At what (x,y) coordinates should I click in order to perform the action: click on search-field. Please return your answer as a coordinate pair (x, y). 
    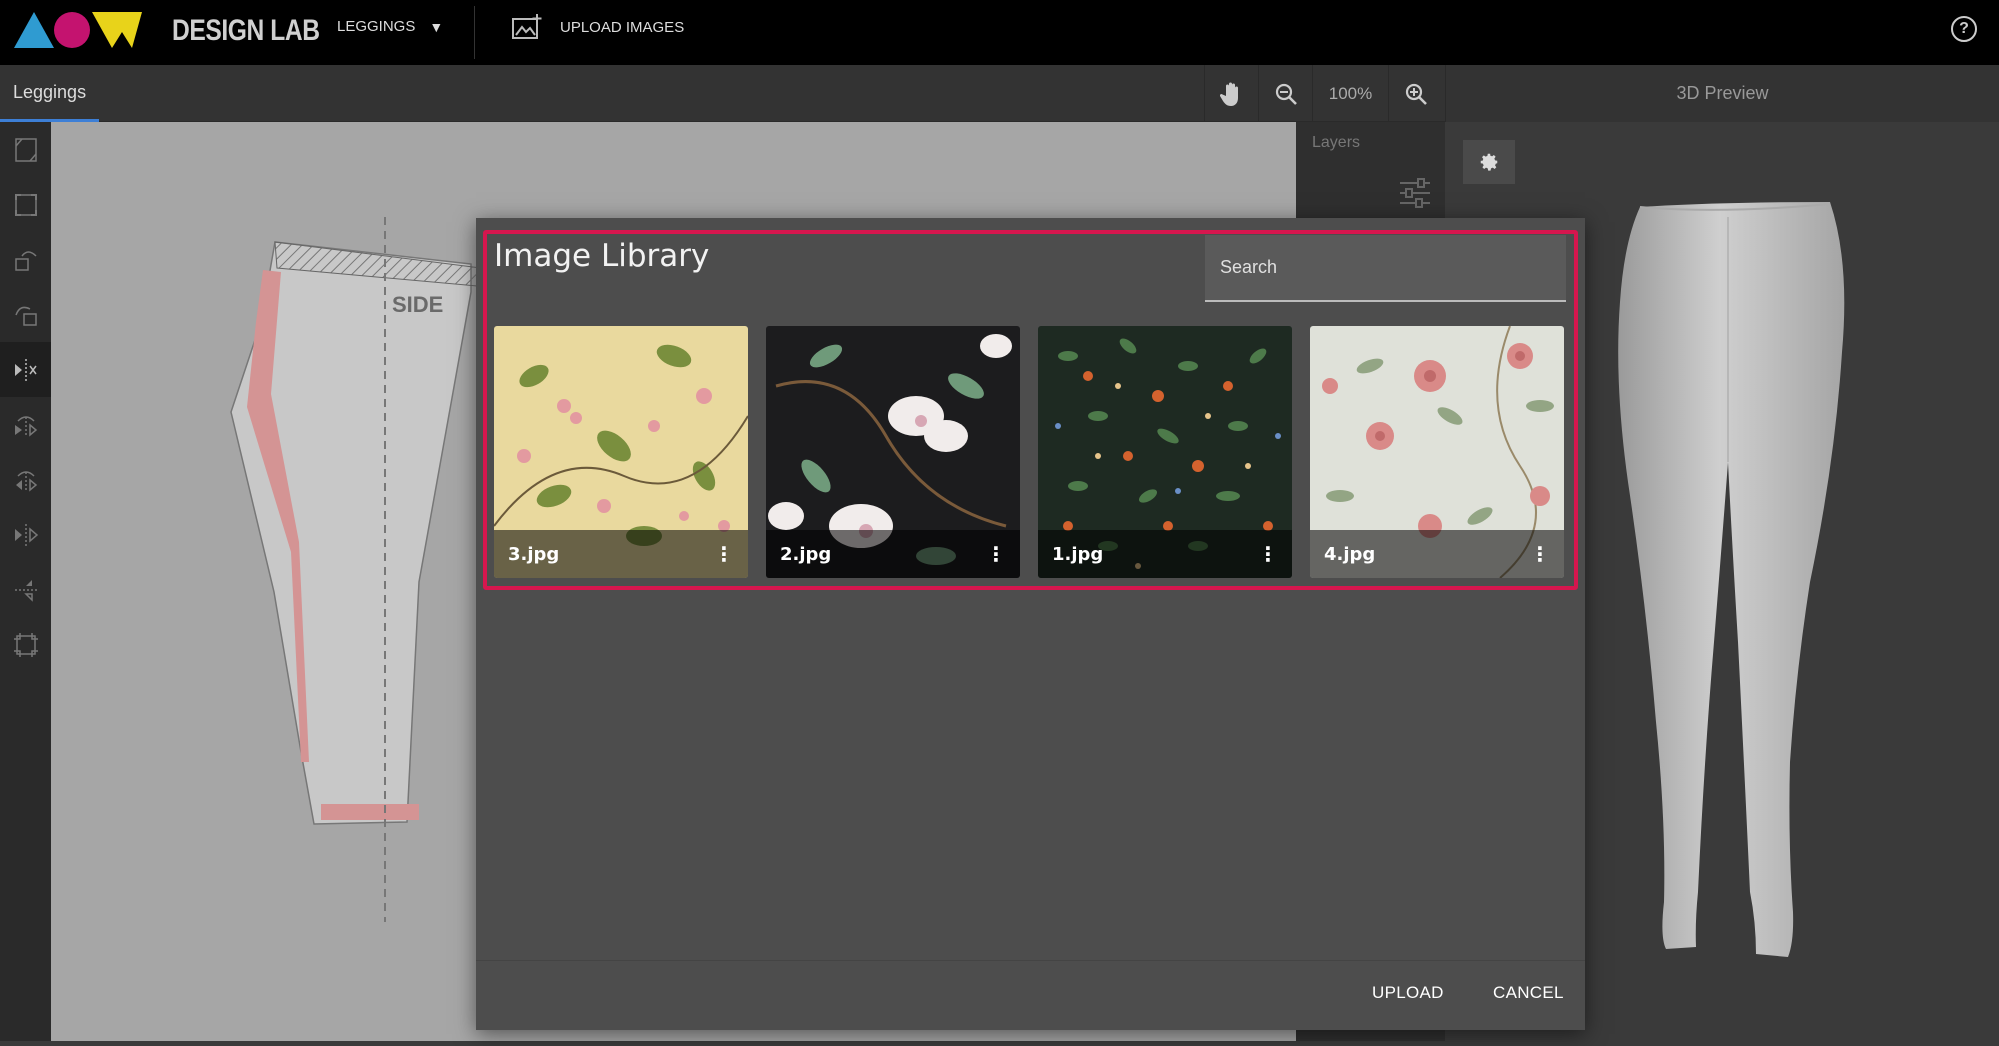
    Looking at the image, I should click on (1385, 268).